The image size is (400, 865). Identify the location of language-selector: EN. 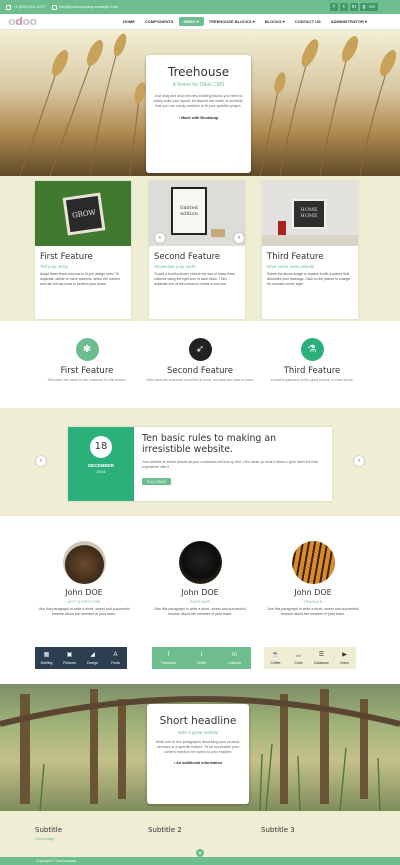
(372, 7).